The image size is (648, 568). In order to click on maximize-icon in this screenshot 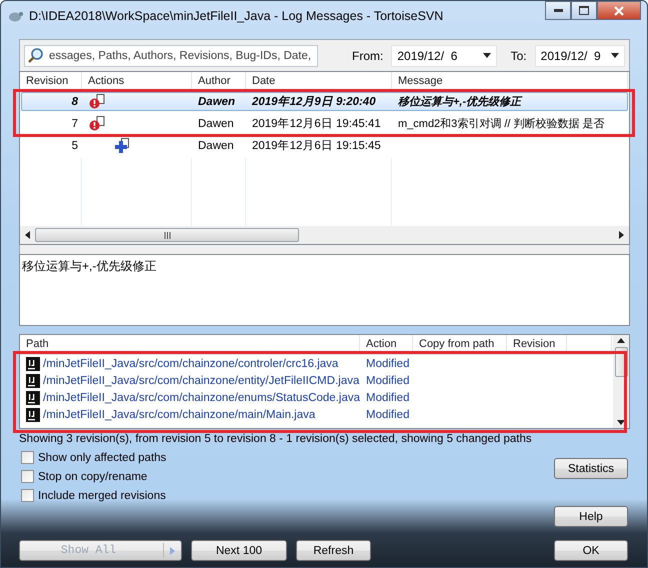, I will do `click(584, 10)`.